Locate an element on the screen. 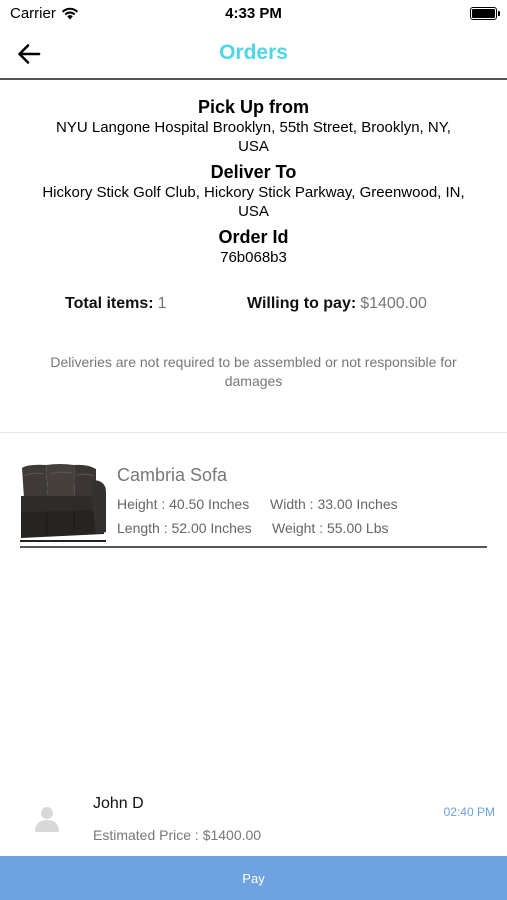  section-divider is located at coordinates (253, 432).